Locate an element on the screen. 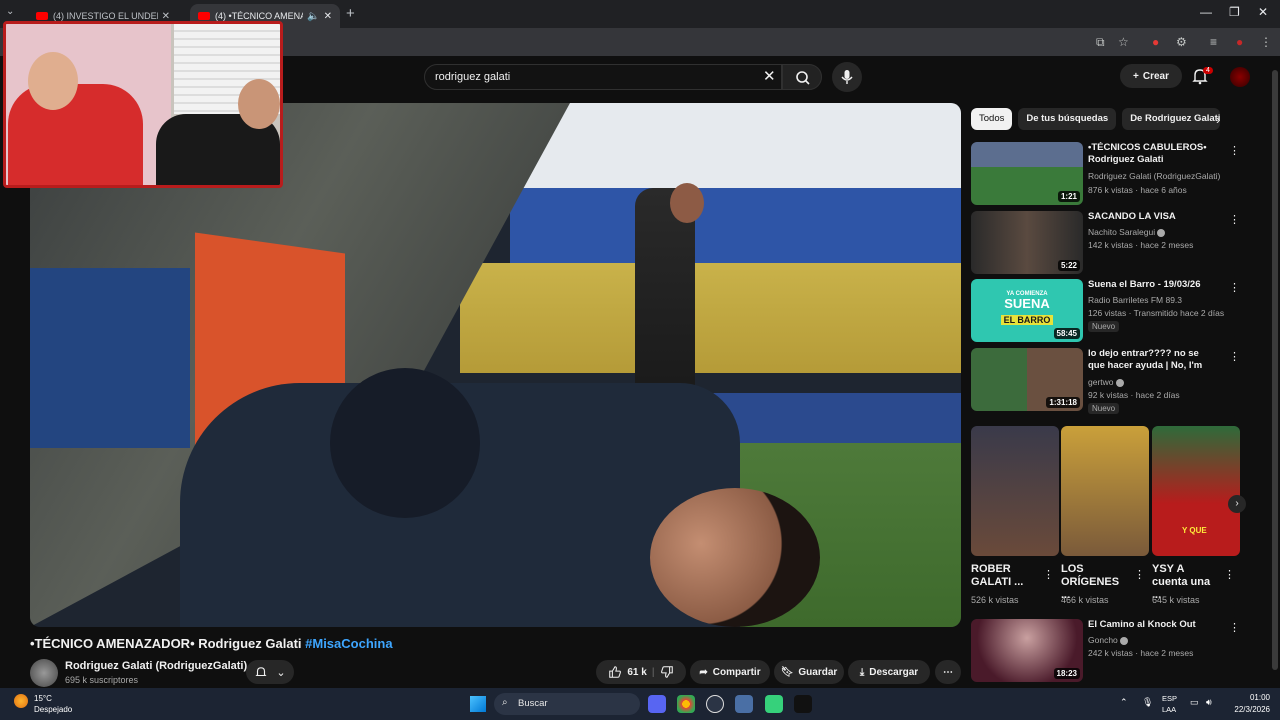 The width and height of the screenshot is (1280, 720). more-actions-button: ⋯ is located at coordinates (948, 672).